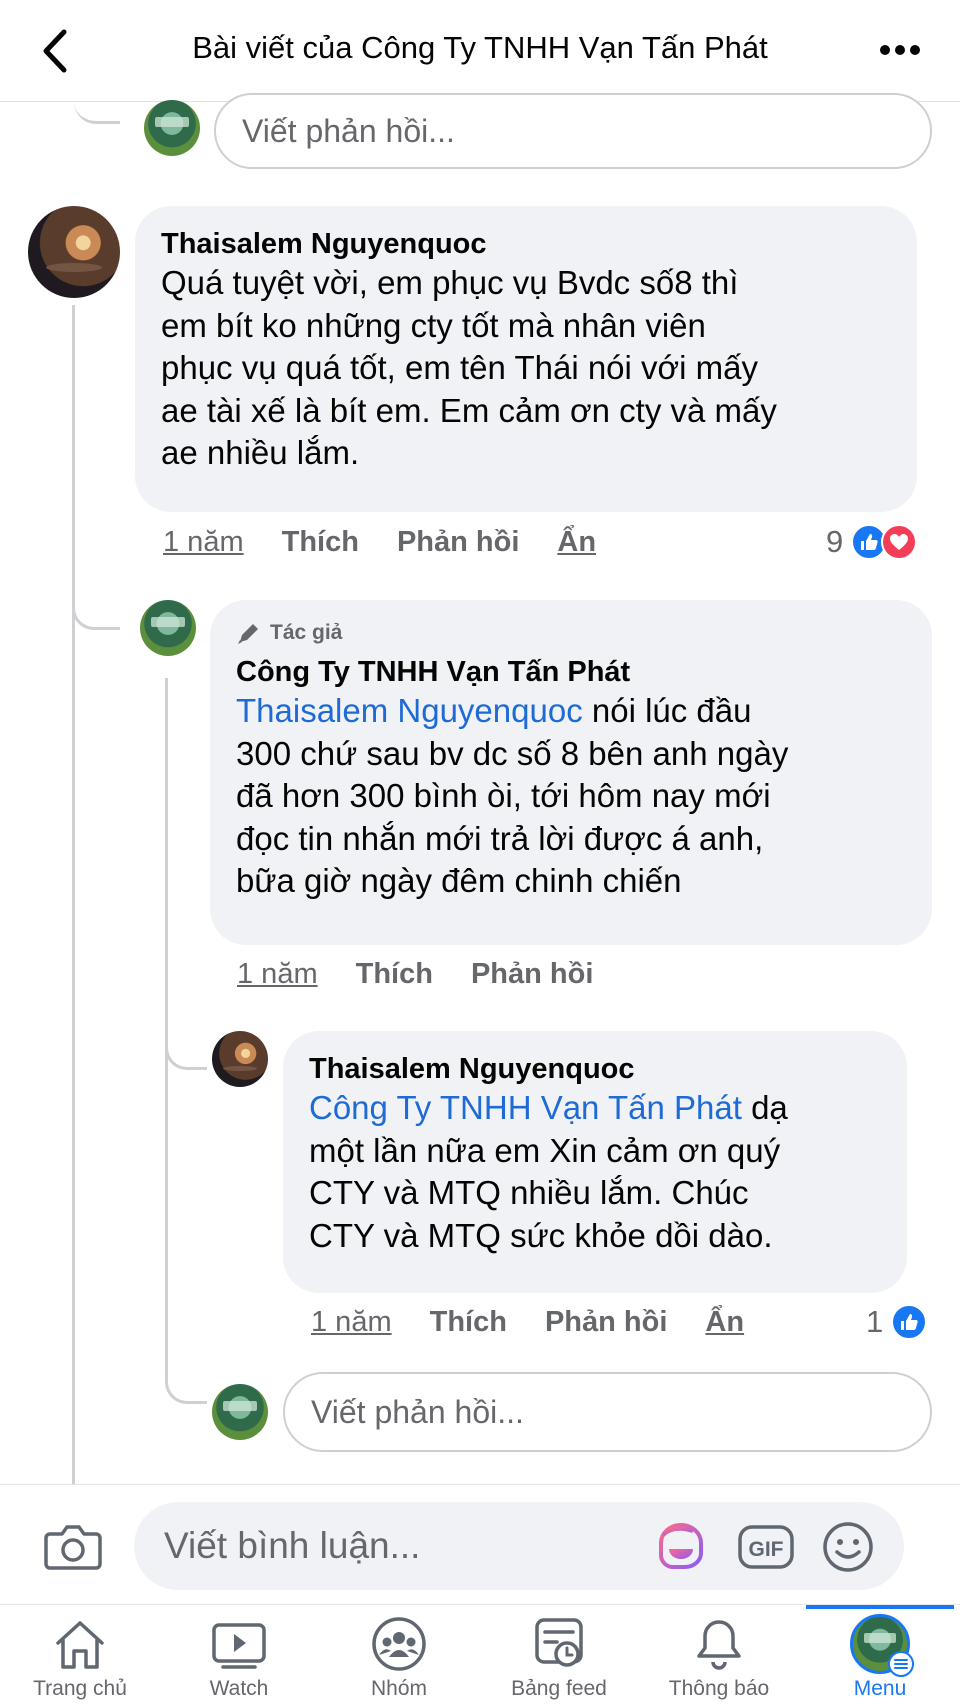  I want to click on comment-composer: Viết bình luận... GIF, so click(480, 1544).